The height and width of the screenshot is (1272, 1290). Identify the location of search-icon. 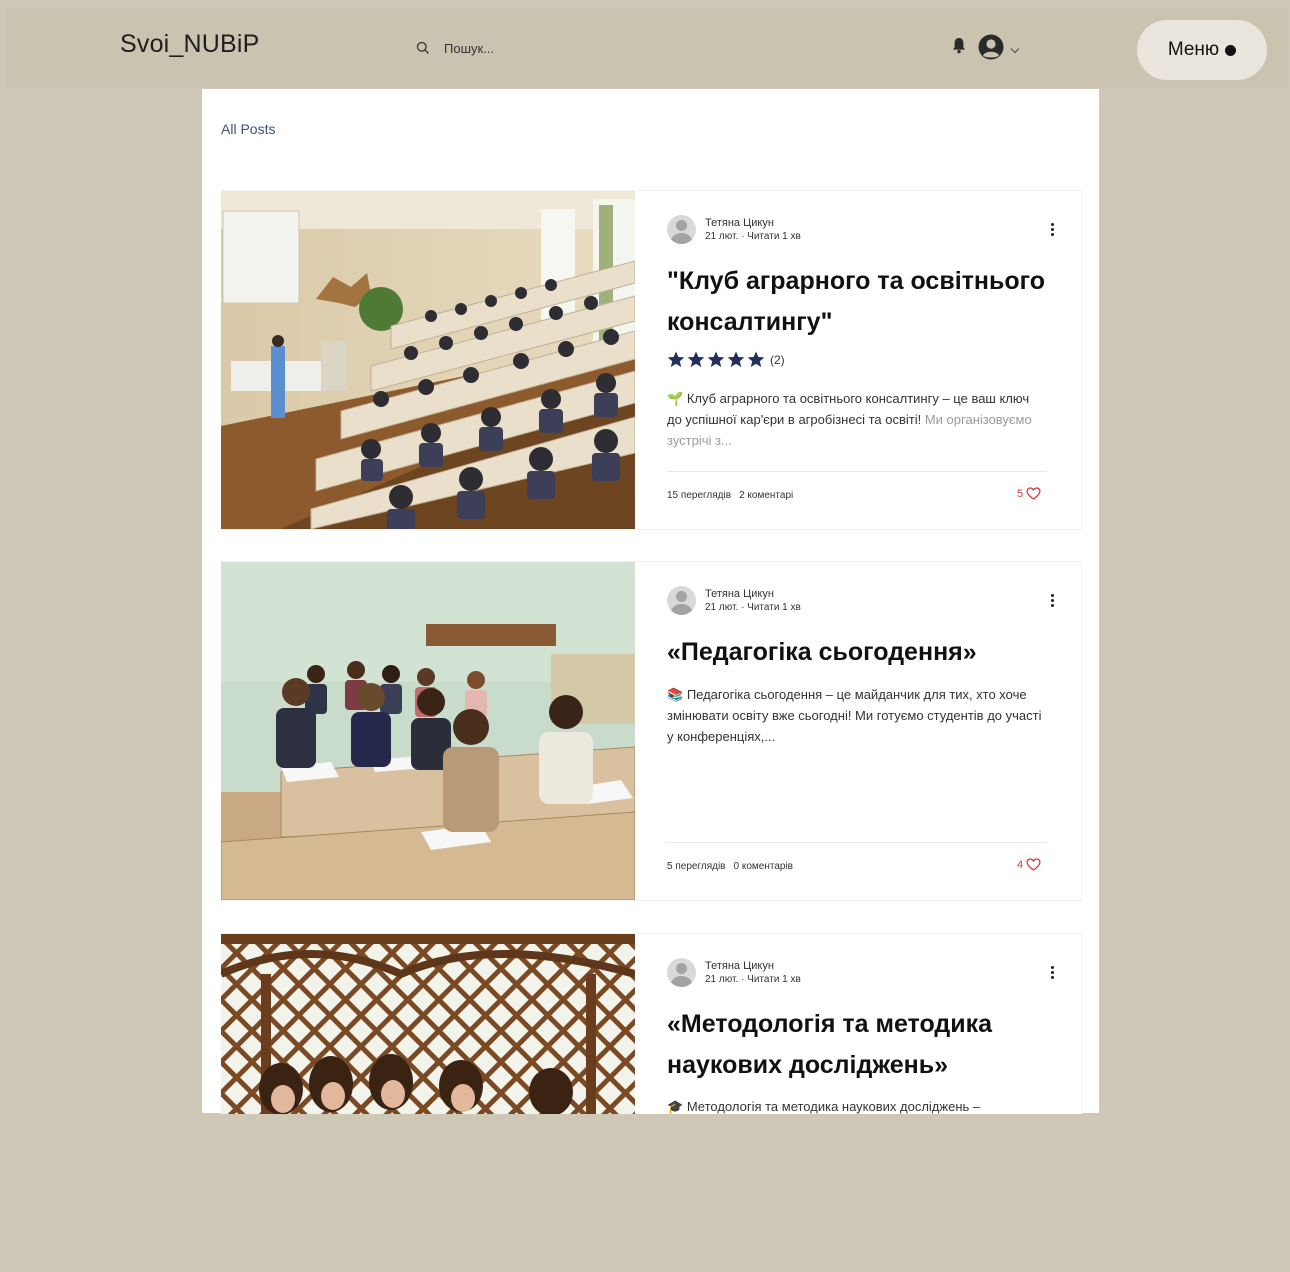
(423, 48).